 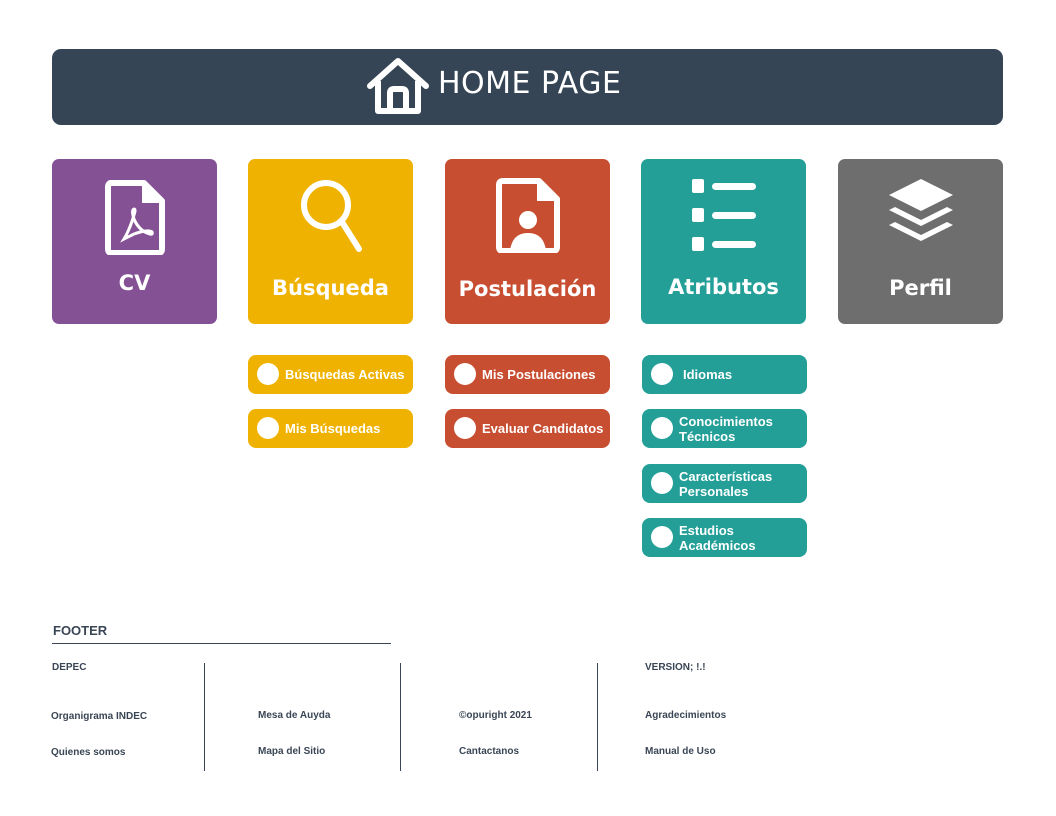 I want to click on menu-item-idiomas: Idiomas, so click(x=724, y=374).